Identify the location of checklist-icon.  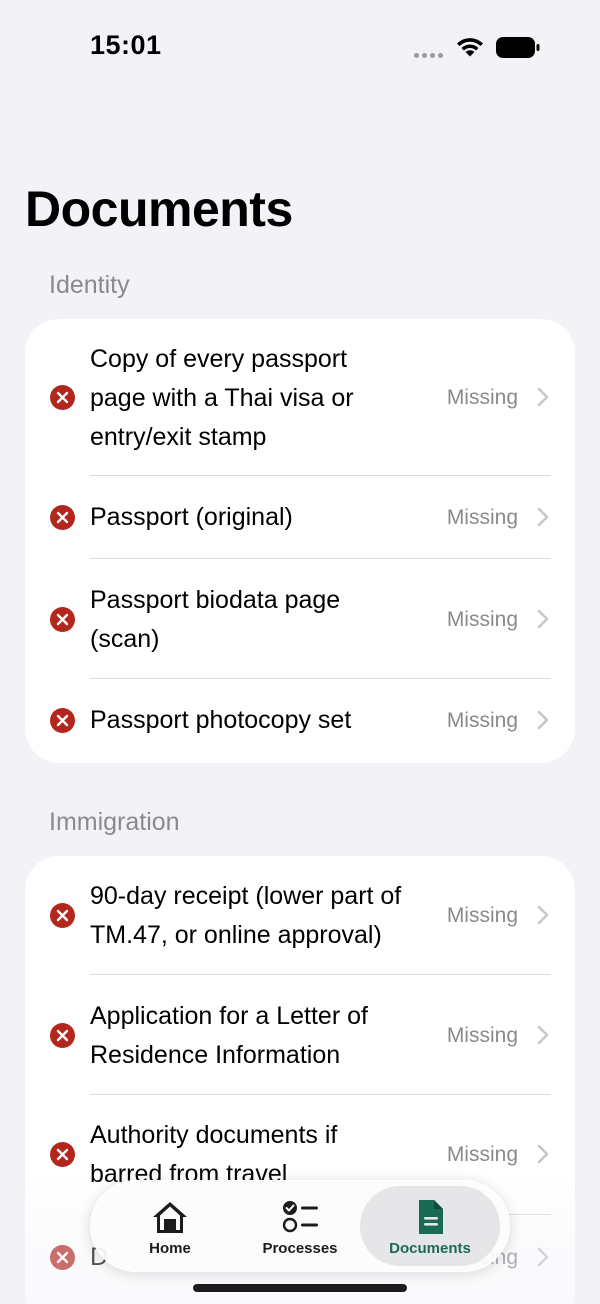
(300, 1217).